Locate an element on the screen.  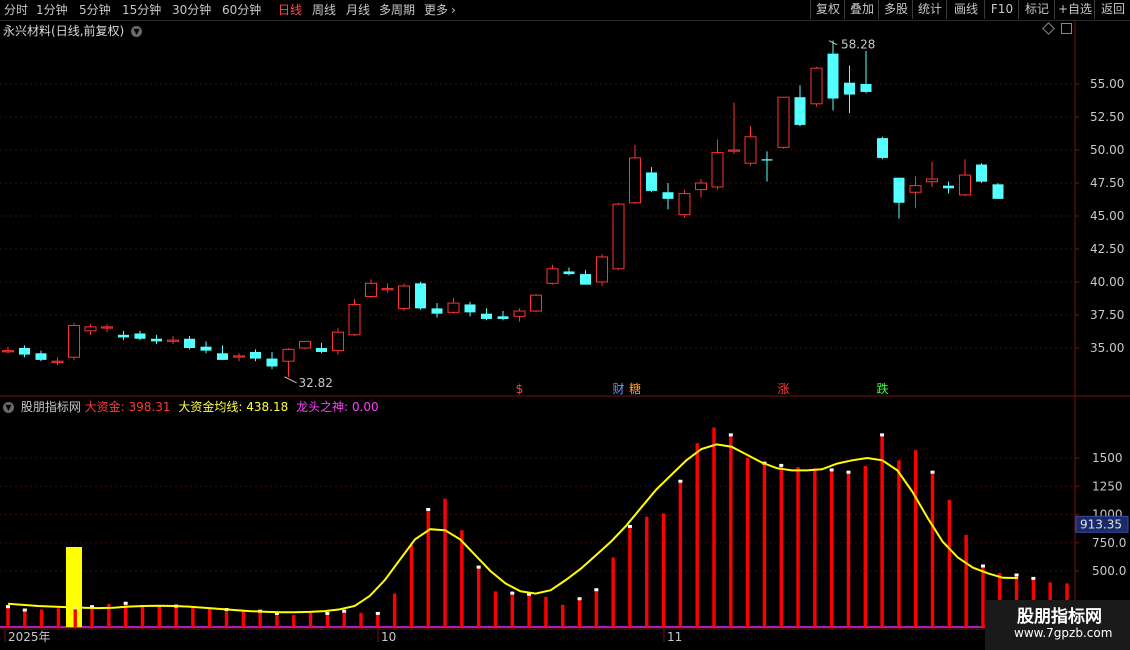
legend-leader-label: 龙头之神: is located at coordinates (322, 407).